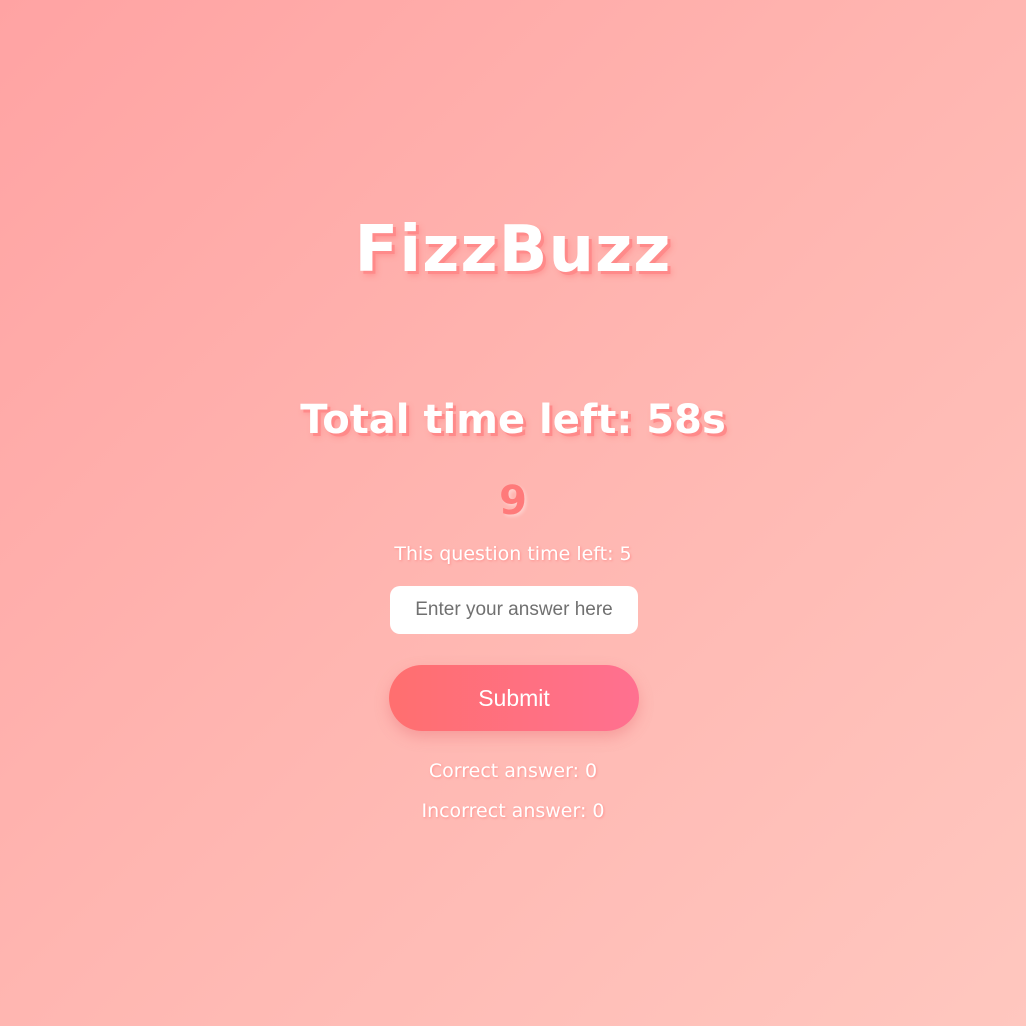 The height and width of the screenshot is (1026, 1026). I want to click on current-number: 9, so click(513, 501).